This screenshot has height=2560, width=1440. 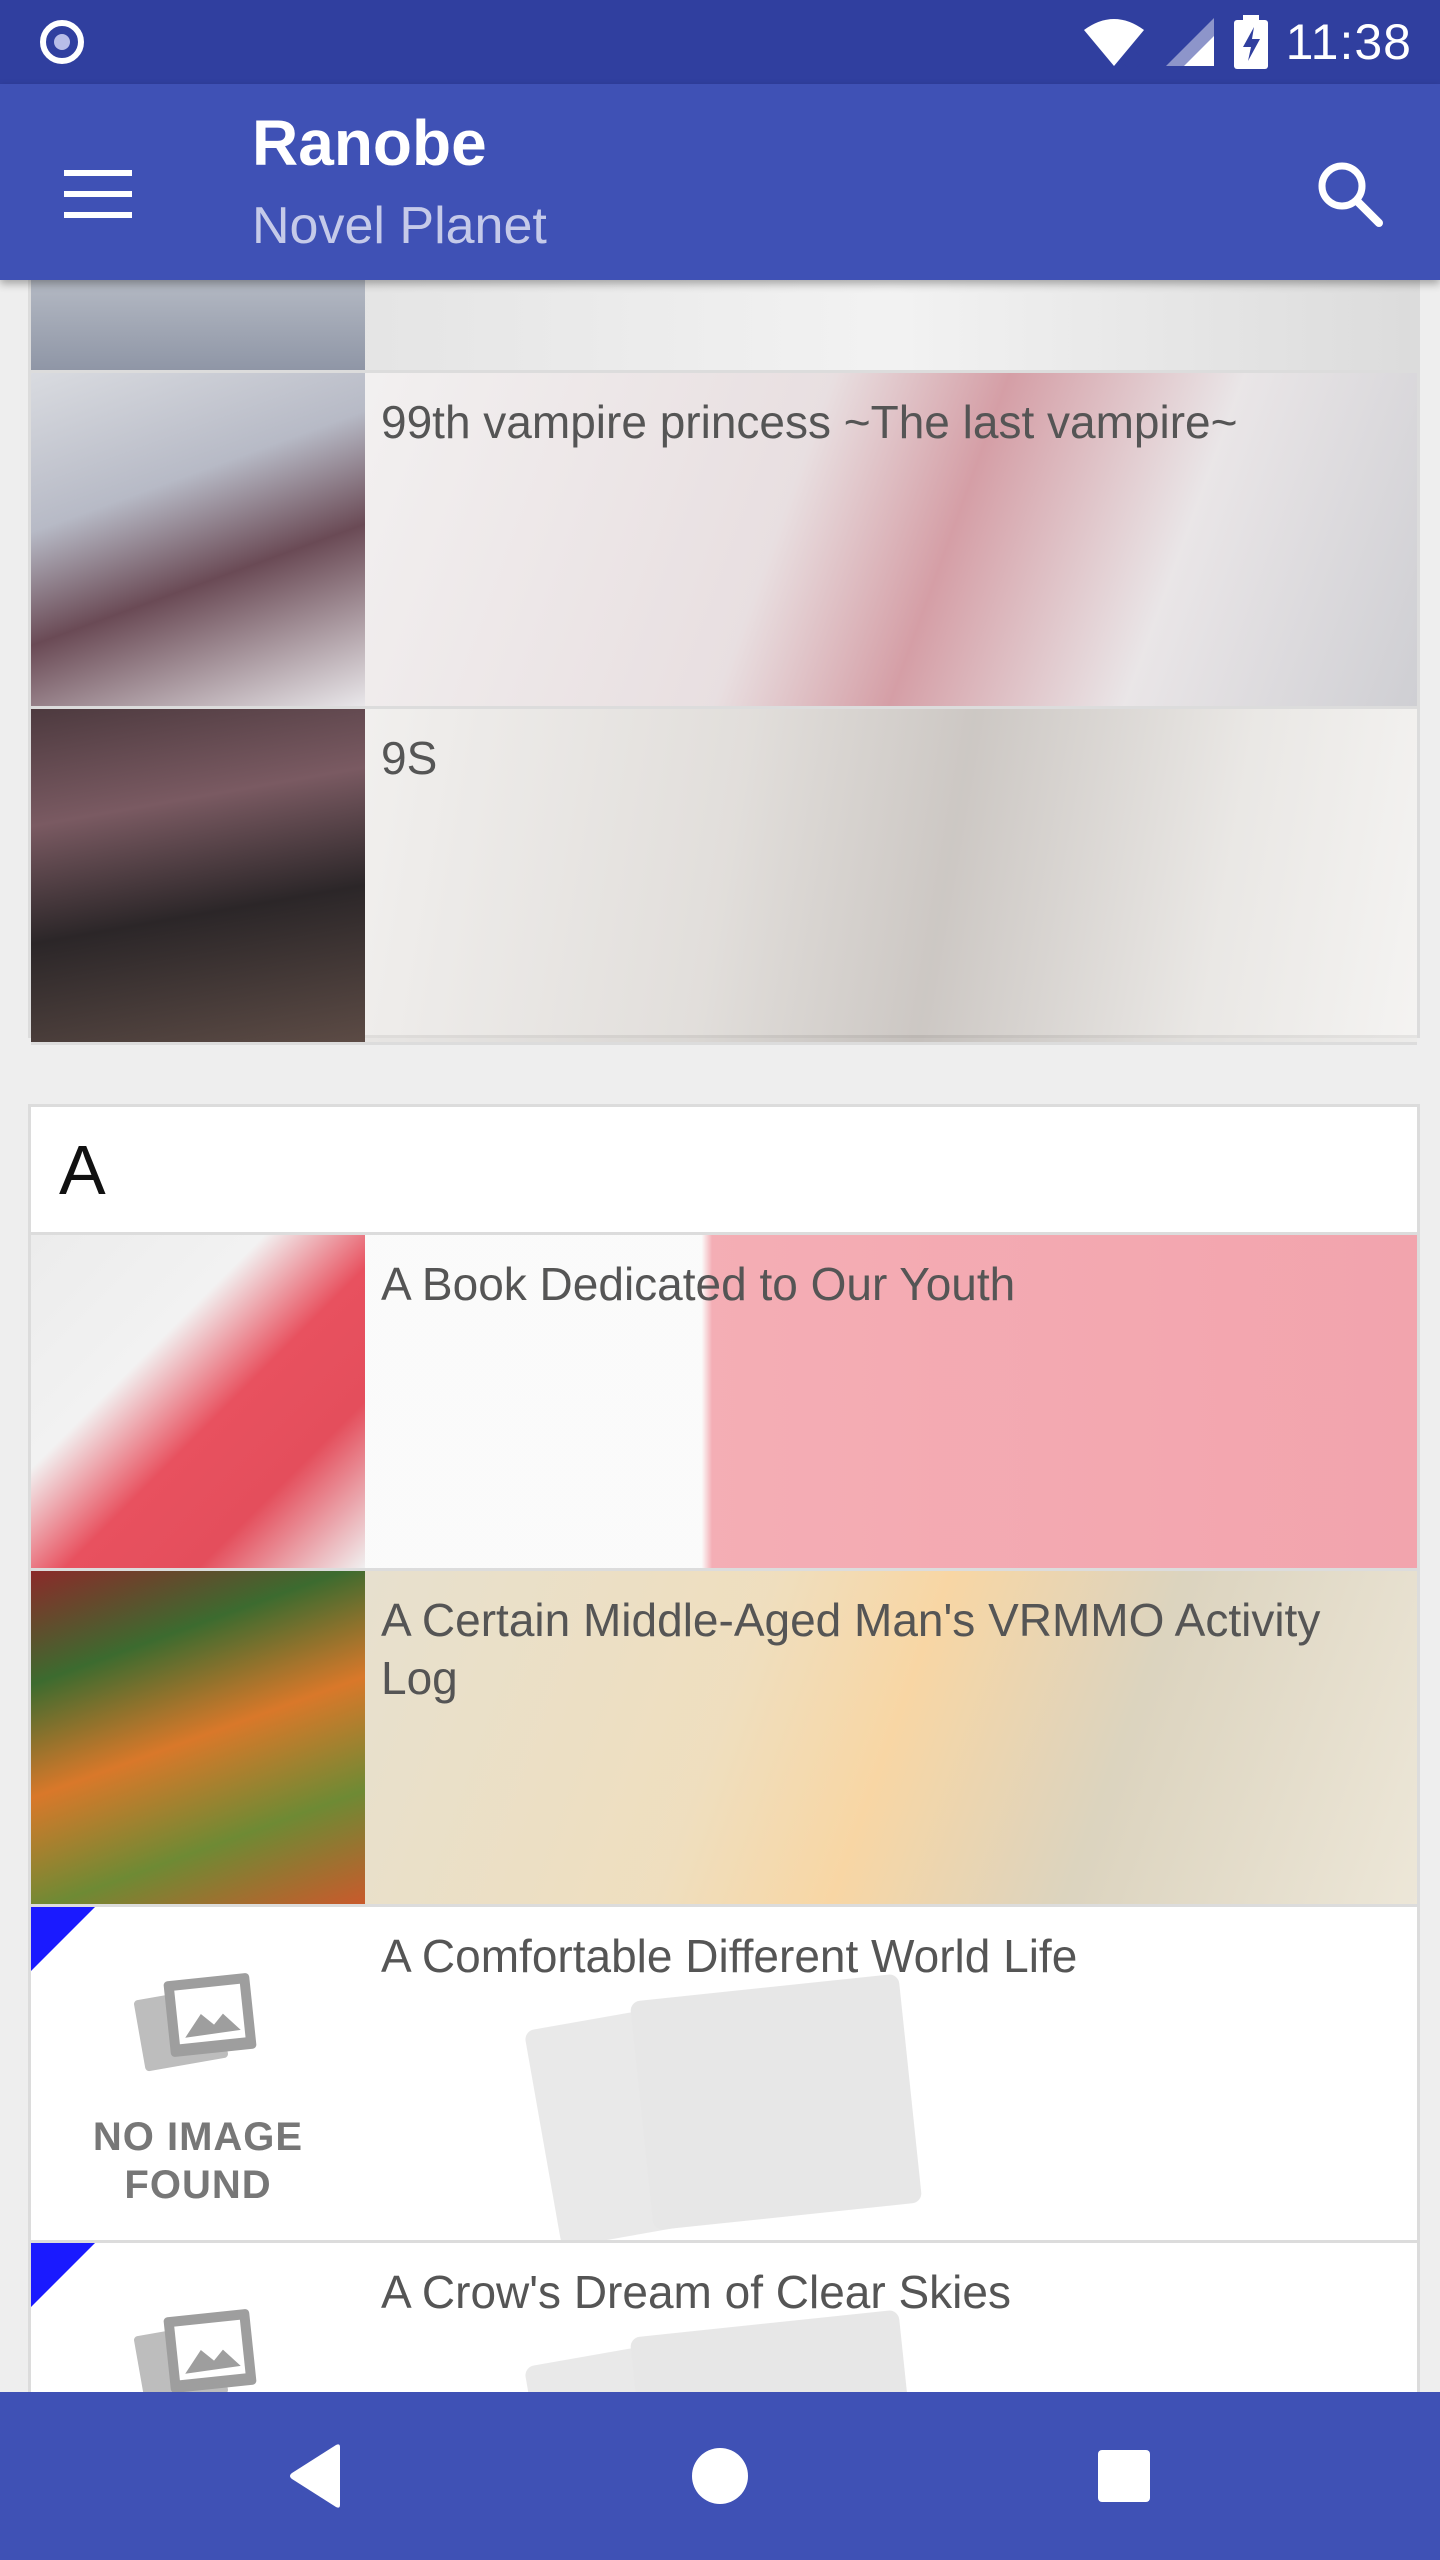 I want to click on novel-title: A Book Dedicated to Our Youth, so click(x=698, y=1284).